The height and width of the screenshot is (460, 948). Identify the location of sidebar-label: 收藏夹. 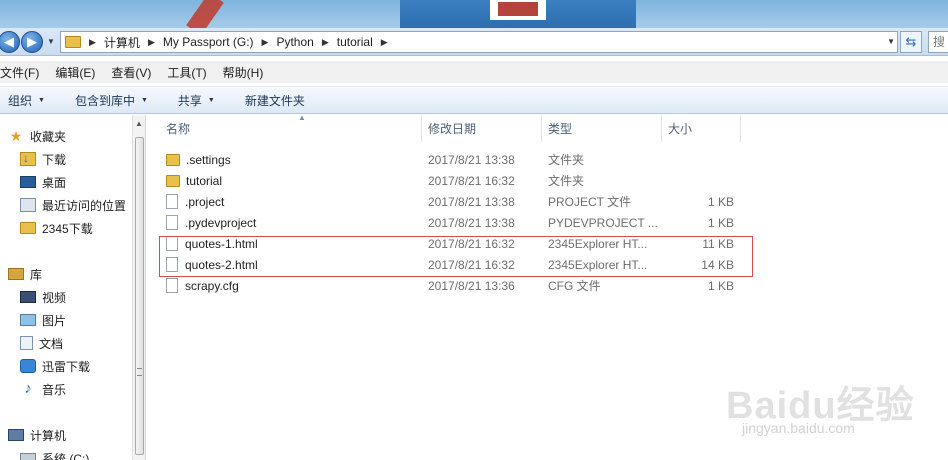
(48, 136).